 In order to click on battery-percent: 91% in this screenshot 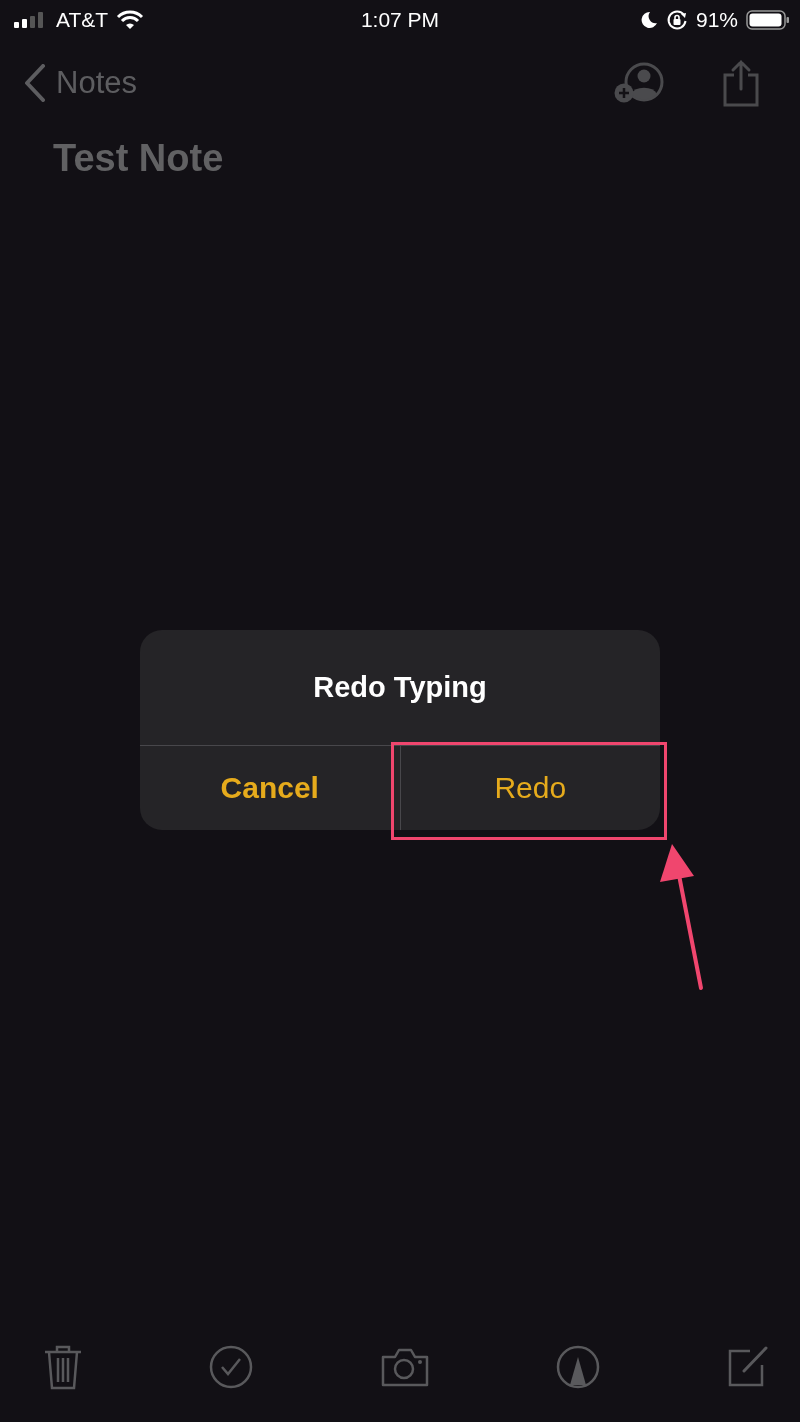, I will do `click(716, 20)`.